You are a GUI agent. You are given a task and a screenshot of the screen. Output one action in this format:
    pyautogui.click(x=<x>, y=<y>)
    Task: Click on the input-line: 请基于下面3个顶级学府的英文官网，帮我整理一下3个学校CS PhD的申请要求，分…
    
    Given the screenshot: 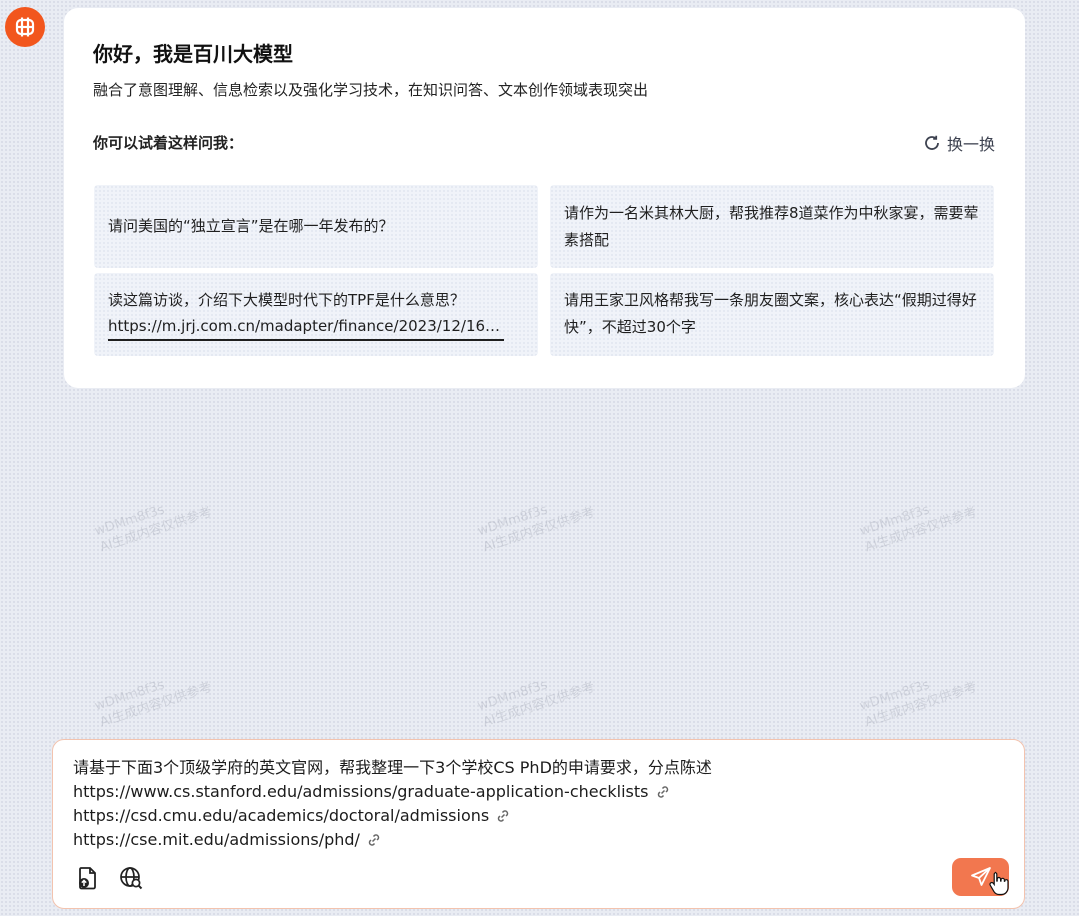 What is the action you would take?
    pyautogui.click(x=392, y=767)
    